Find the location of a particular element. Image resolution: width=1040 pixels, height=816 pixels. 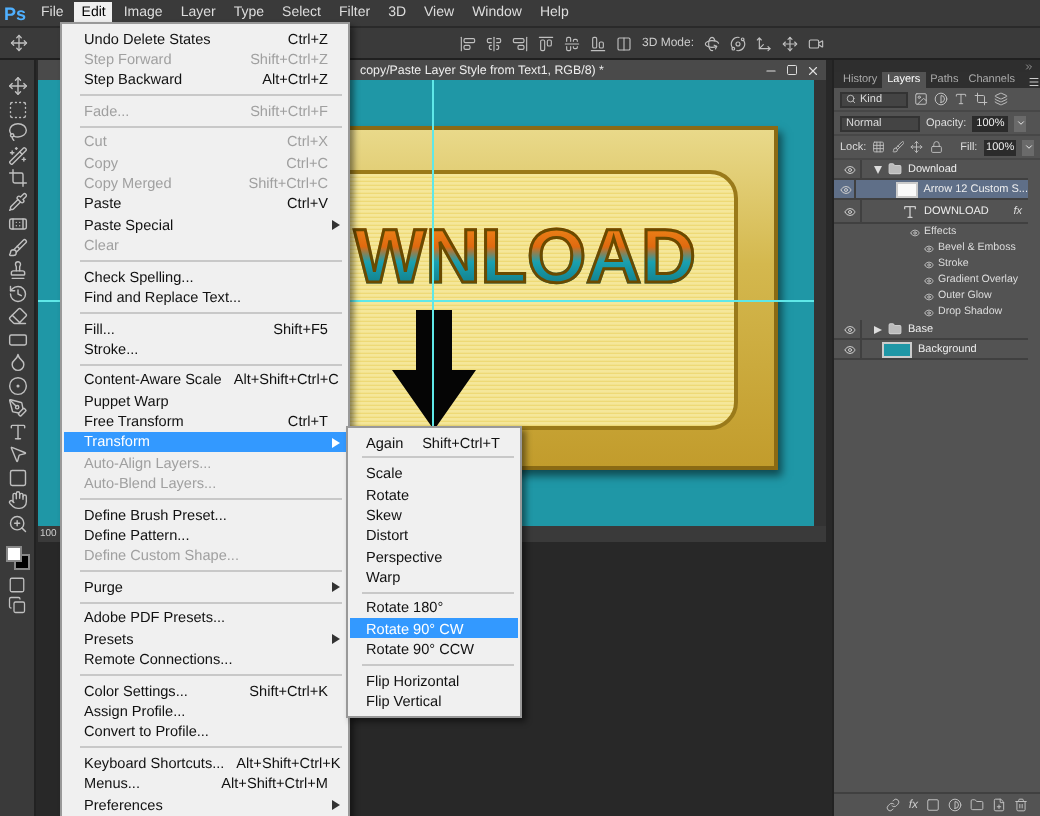

app-logo: Ps is located at coordinates (15, 13).